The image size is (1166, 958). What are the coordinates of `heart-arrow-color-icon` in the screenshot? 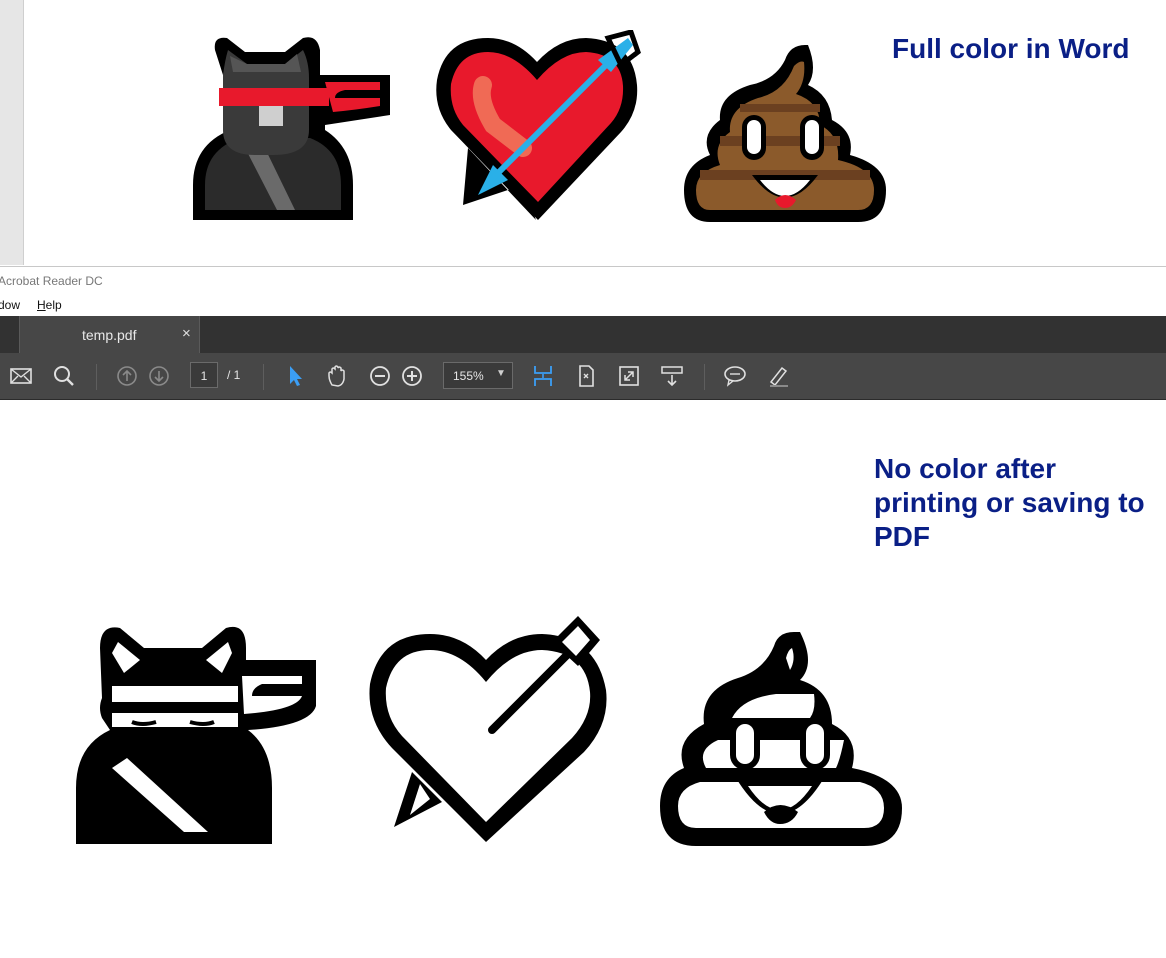 It's located at (538, 125).